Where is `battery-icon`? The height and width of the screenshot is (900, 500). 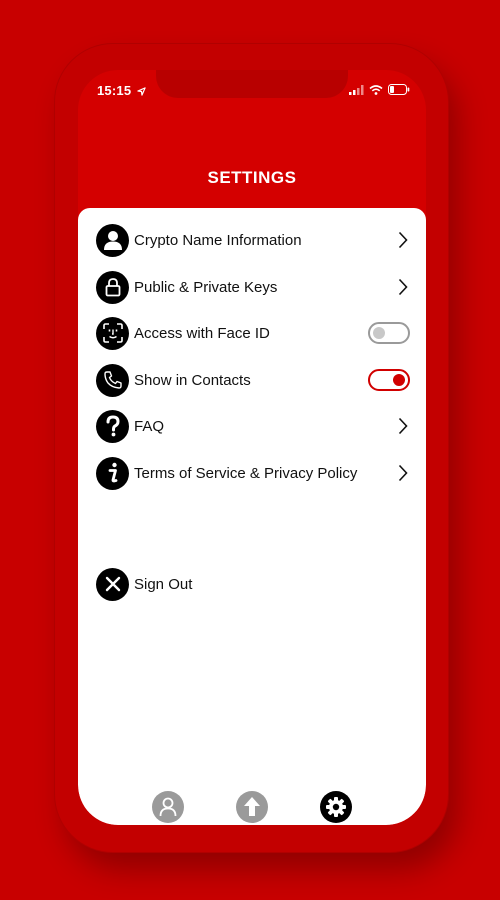 battery-icon is located at coordinates (399, 89).